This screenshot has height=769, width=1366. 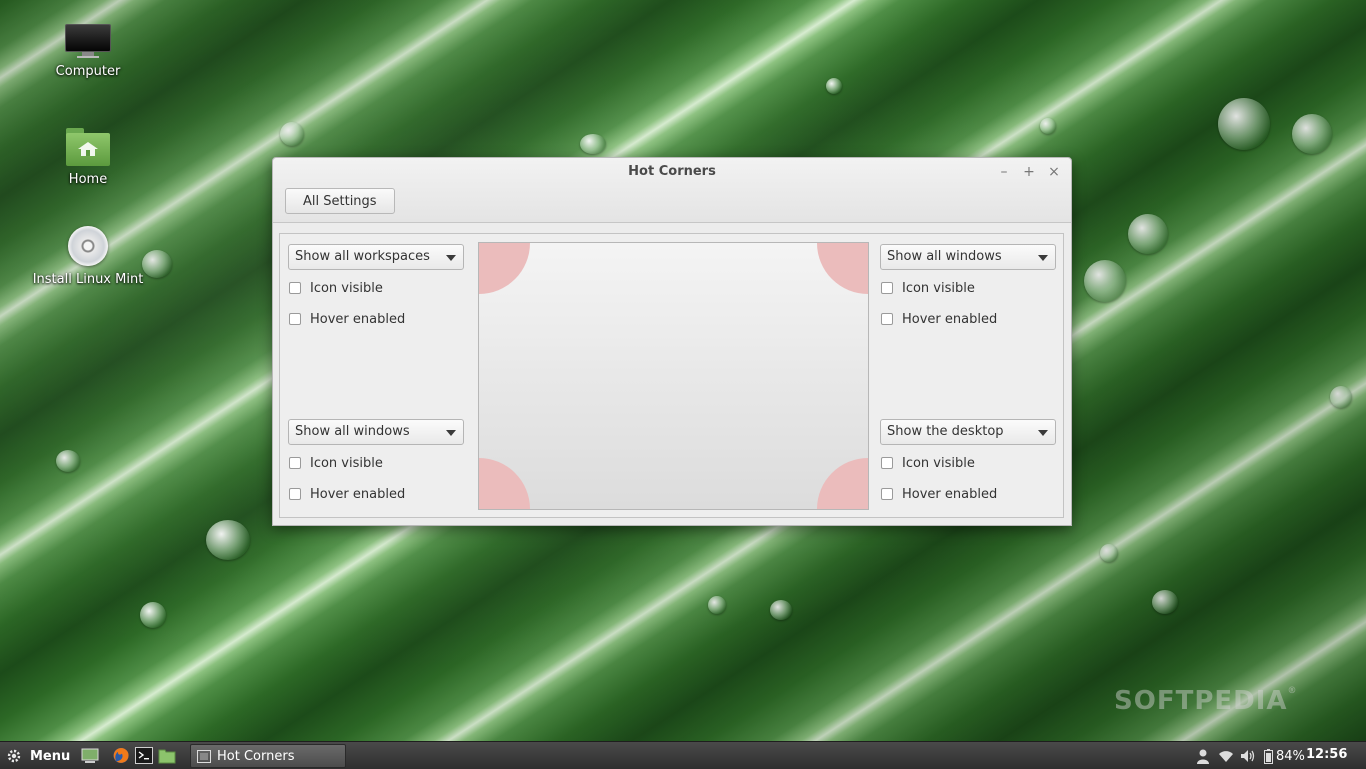 I want to click on volume-icon, so click(x=1248, y=756).